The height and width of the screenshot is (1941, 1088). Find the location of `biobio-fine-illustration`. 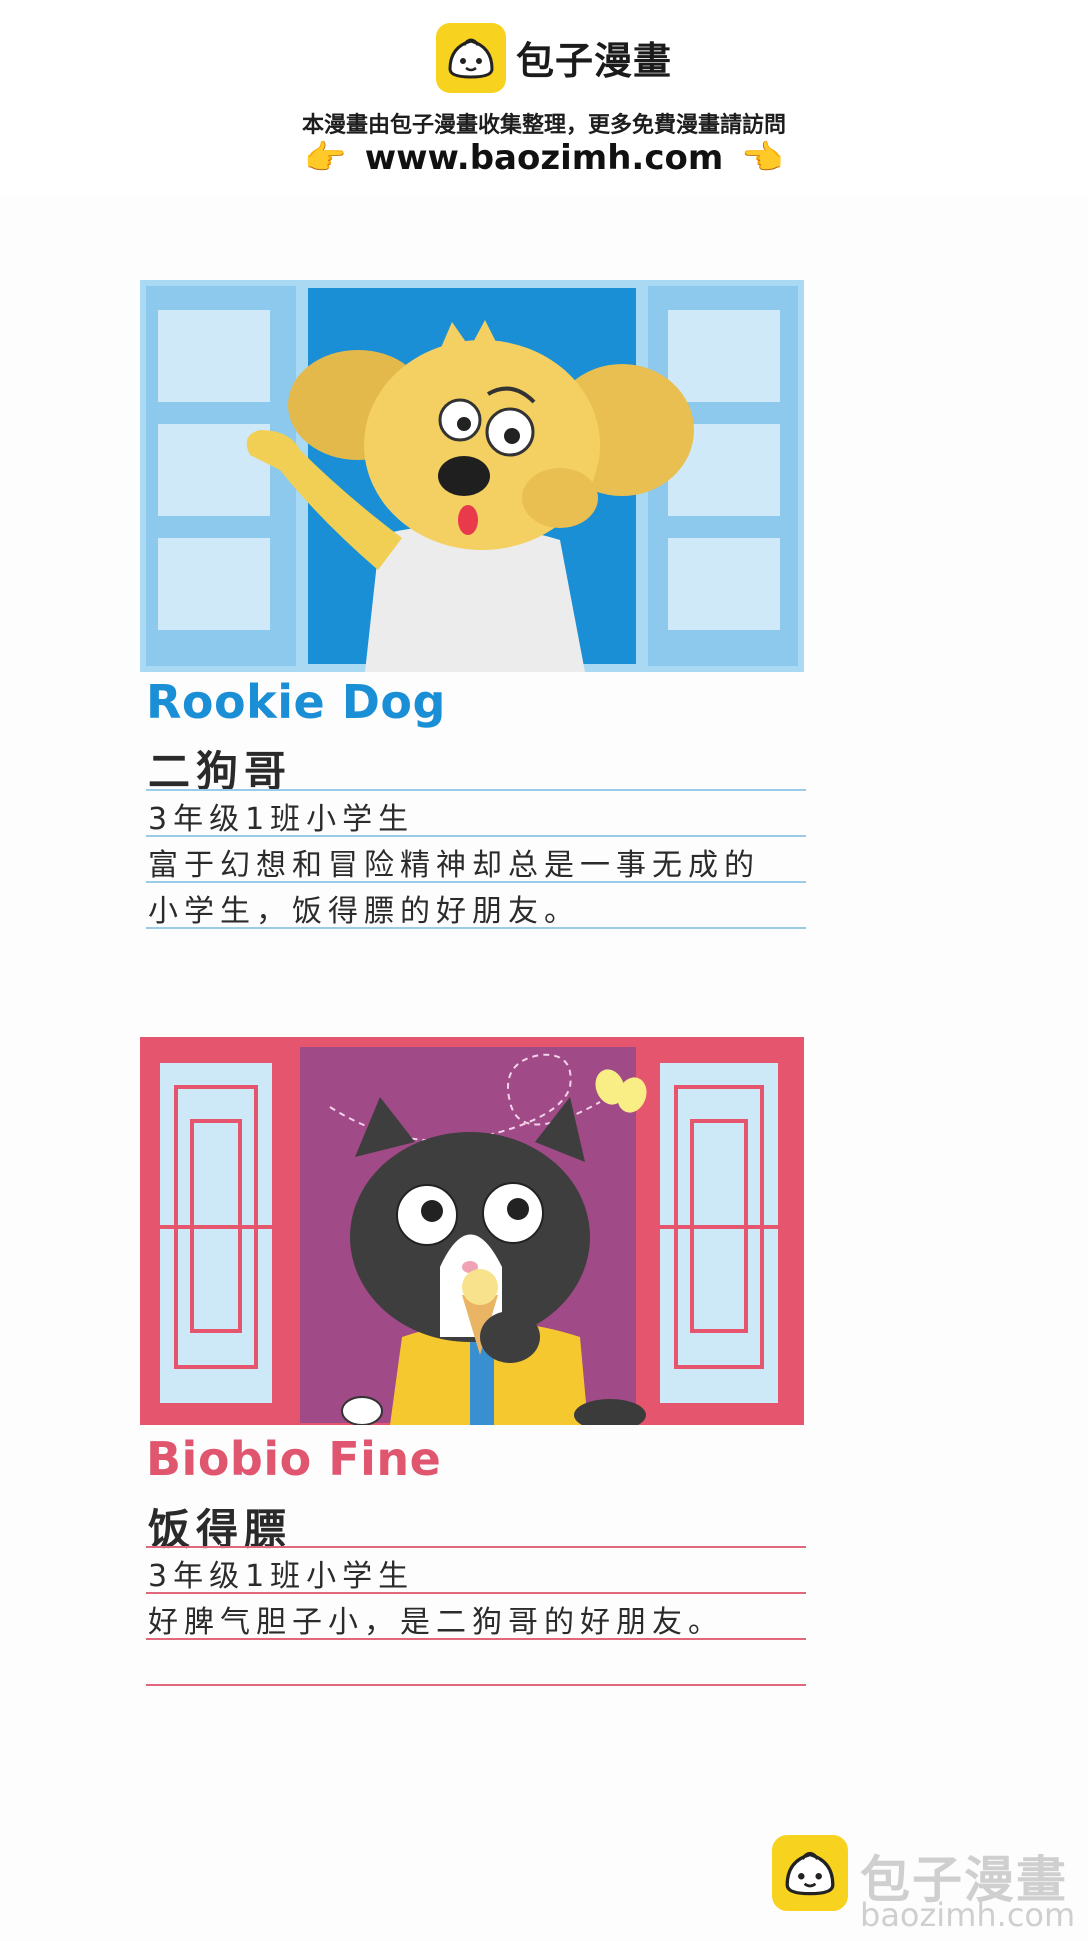

biobio-fine-illustration is located at coordinates (472, 1231).